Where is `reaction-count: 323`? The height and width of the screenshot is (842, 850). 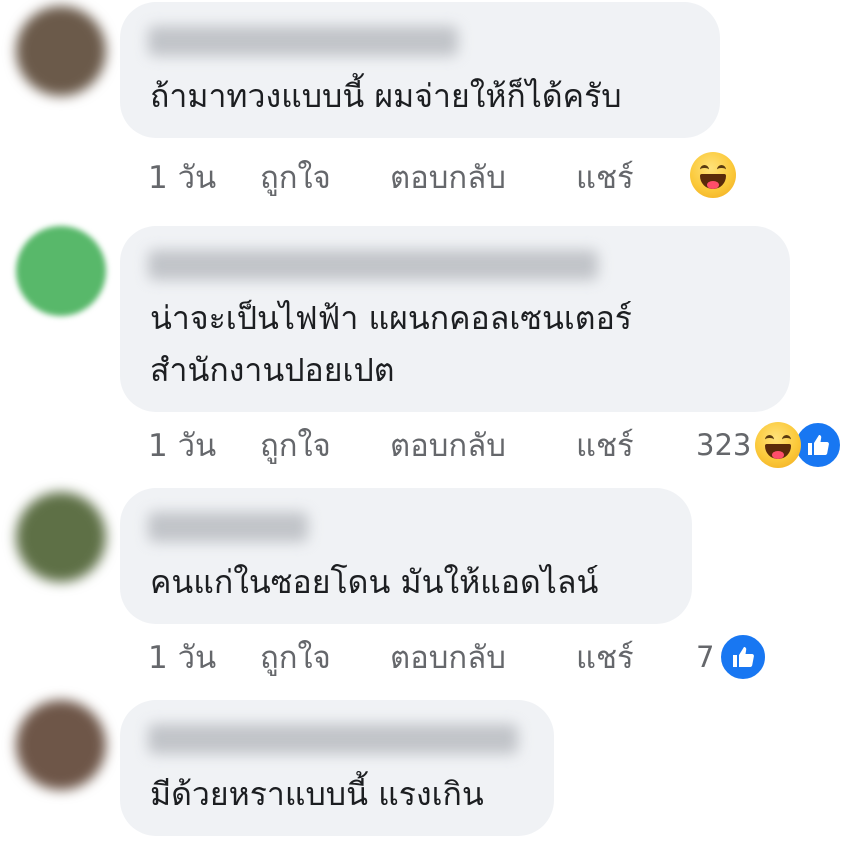
reaction-count: 323 is located at coordinates (724, 445).